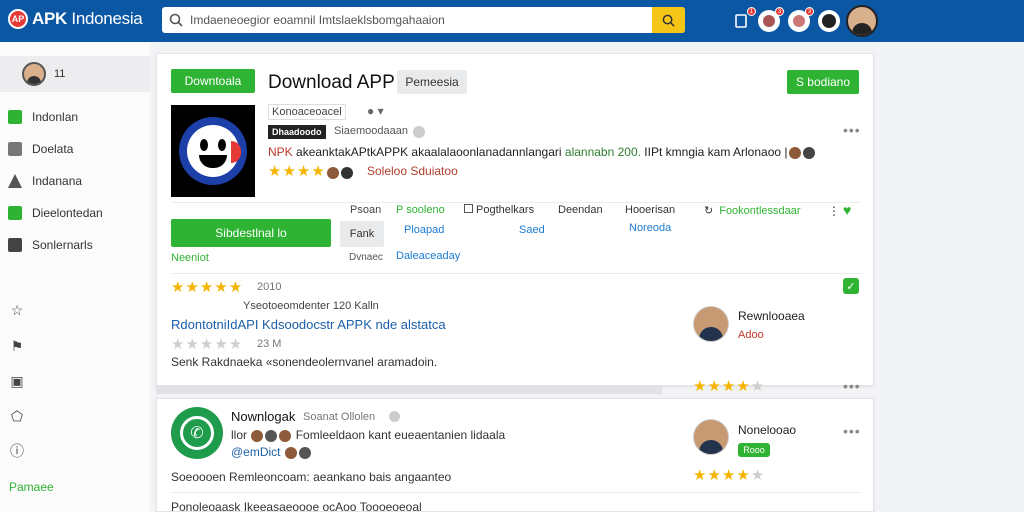 This screenshot has height=512, width=1024. What do you see at coordinates (751, 11) in the screenshot?
I see `notification-count: 1` at bounding box center [751, 11].